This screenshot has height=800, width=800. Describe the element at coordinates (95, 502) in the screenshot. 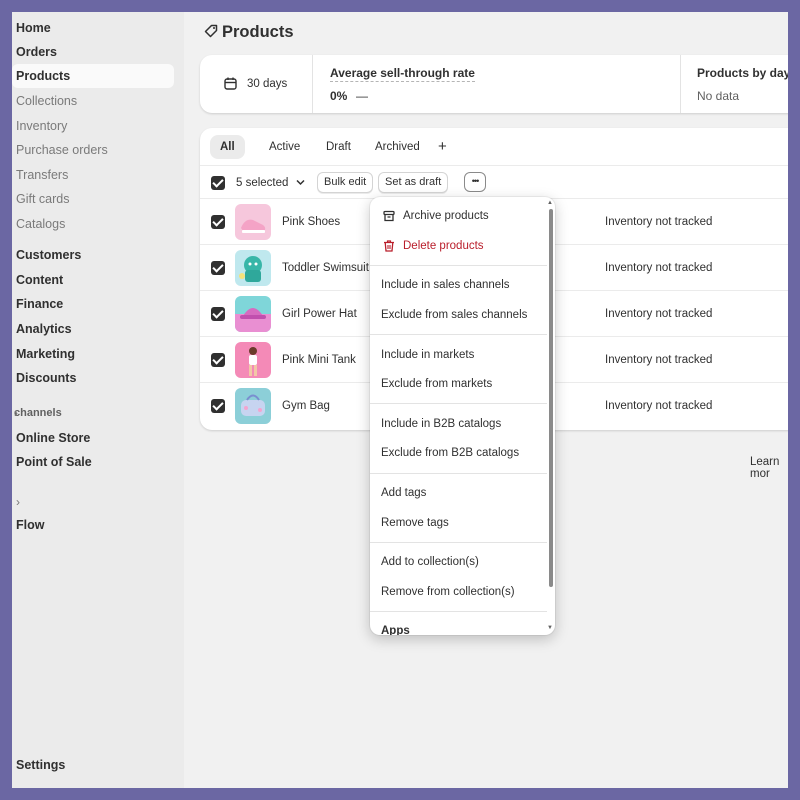

I see `sidebar-section-apps: ›` at that location.